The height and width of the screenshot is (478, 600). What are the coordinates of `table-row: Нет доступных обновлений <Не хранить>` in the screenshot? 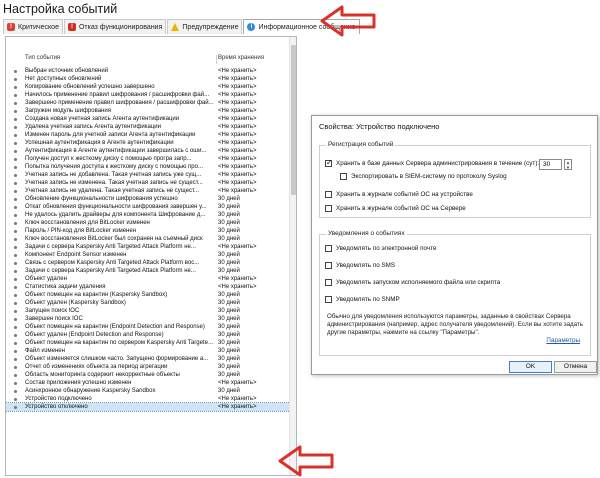 It's located at (151, 79).